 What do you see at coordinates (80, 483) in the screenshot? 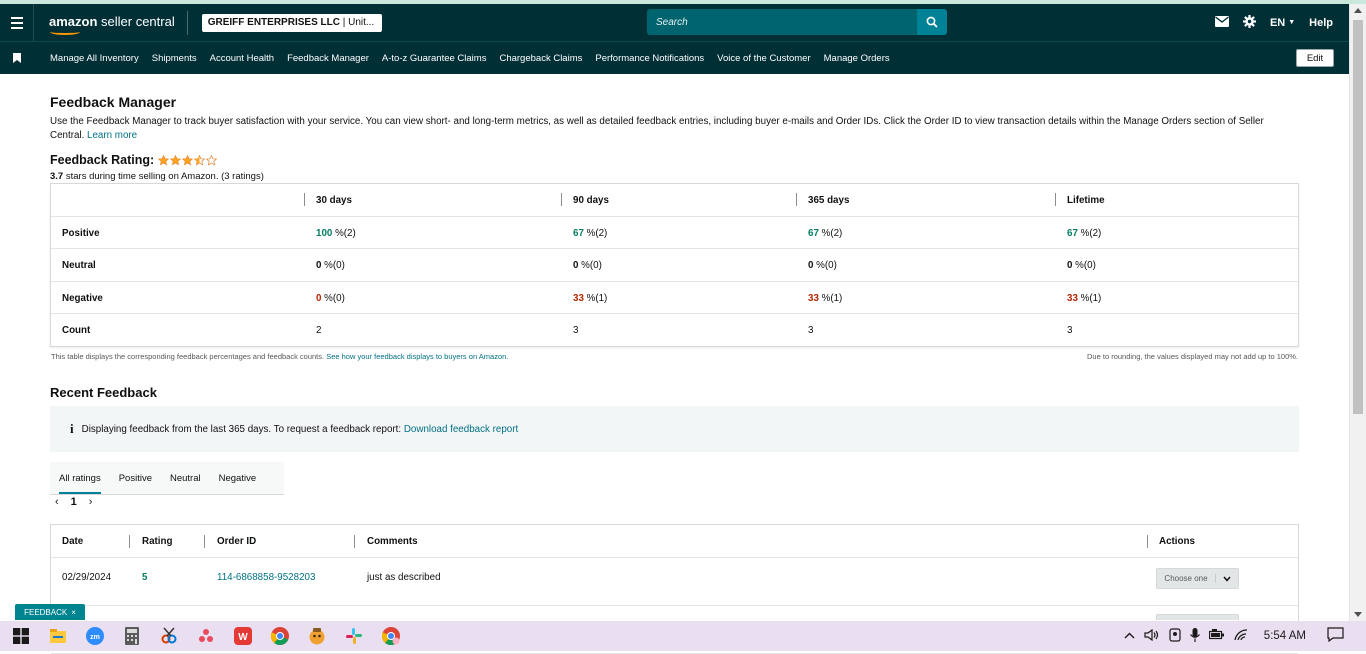
I see `tab-all-ratings: All ratings` at bounding box center [80, 483].